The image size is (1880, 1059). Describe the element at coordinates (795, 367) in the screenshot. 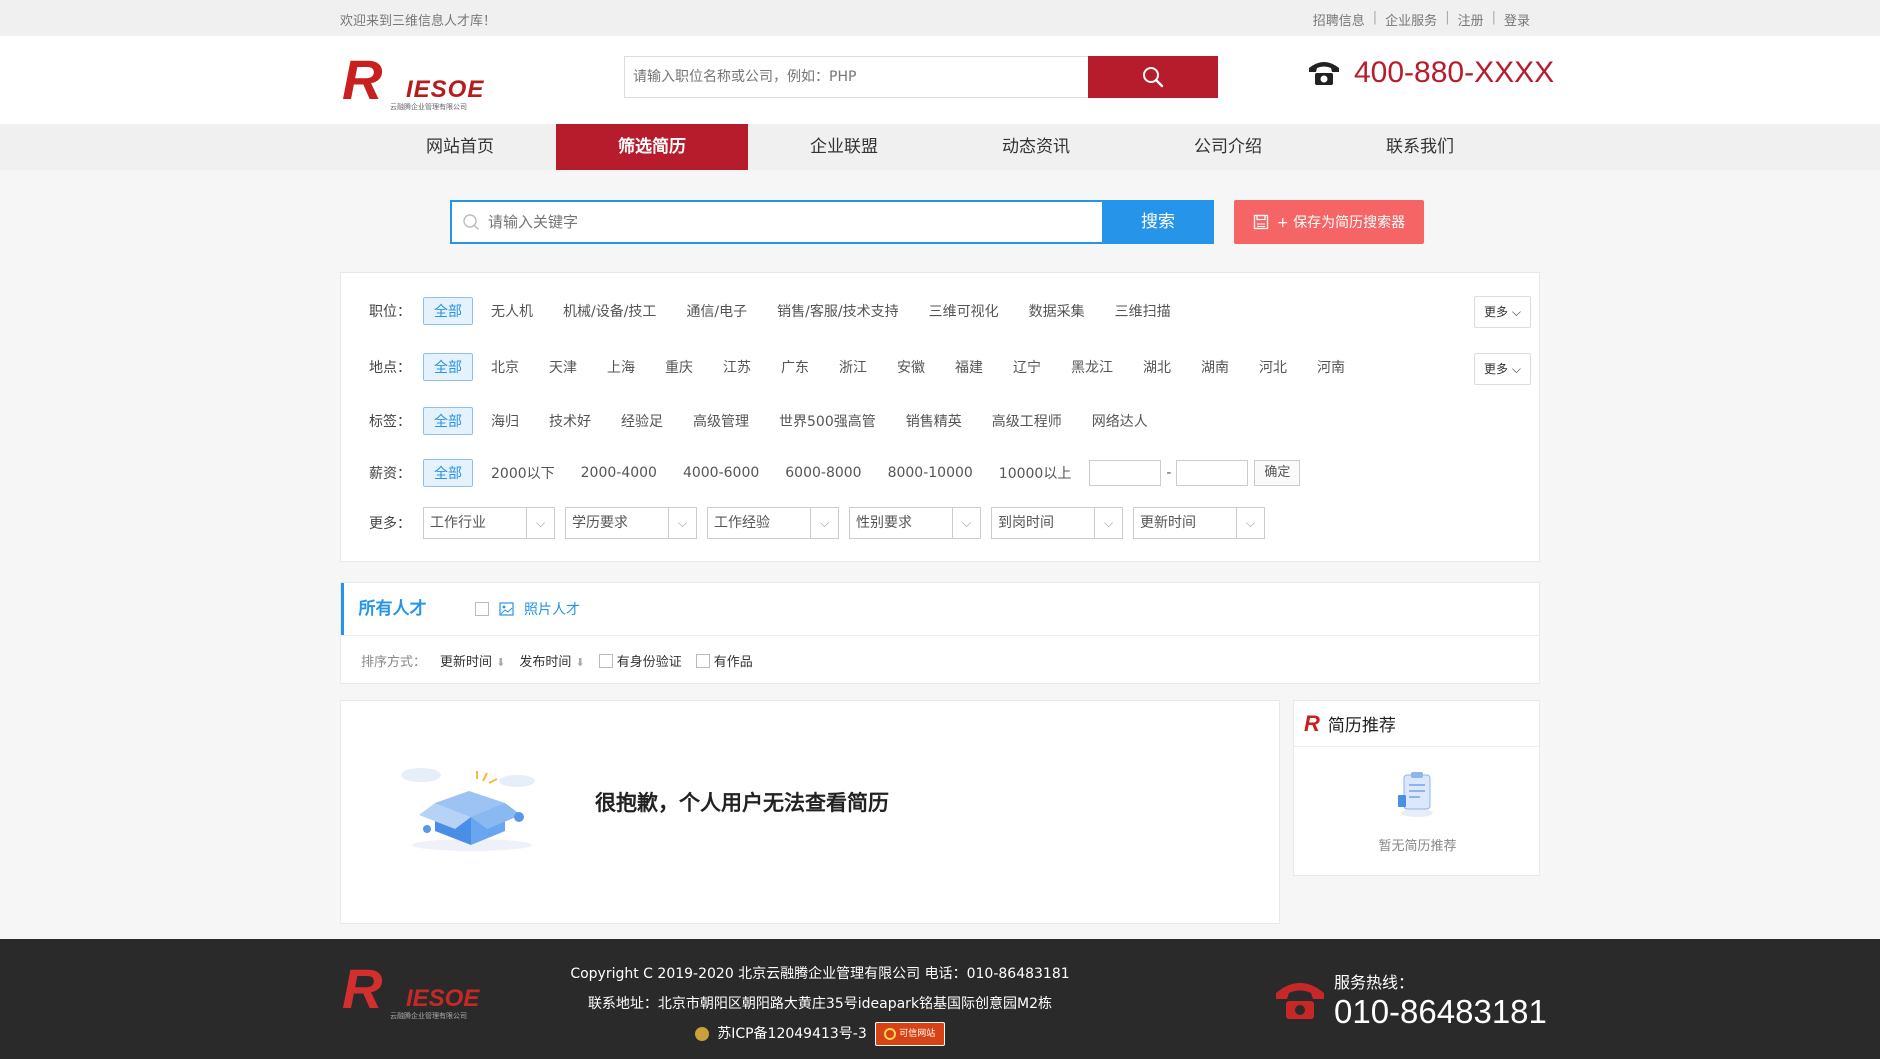

I see `filter-option: 广东` at that location.